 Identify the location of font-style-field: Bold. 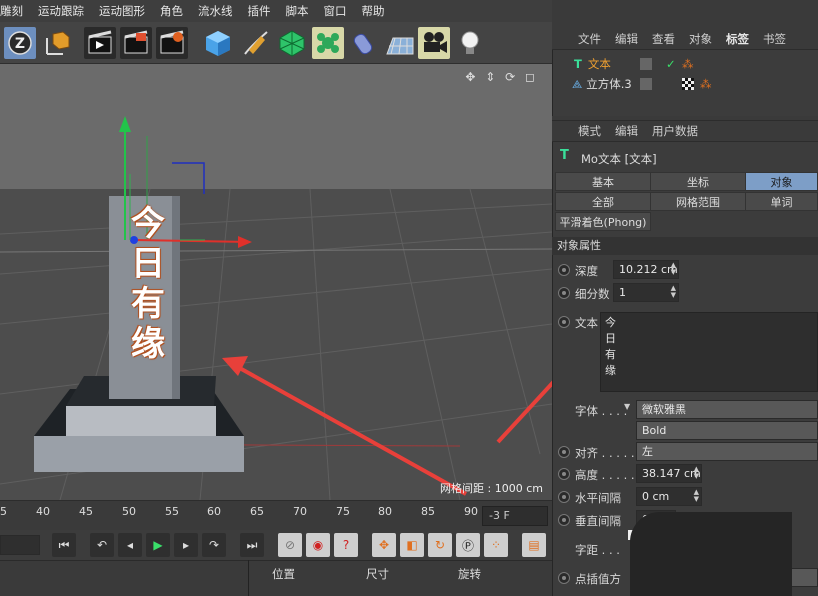
(727, 430).